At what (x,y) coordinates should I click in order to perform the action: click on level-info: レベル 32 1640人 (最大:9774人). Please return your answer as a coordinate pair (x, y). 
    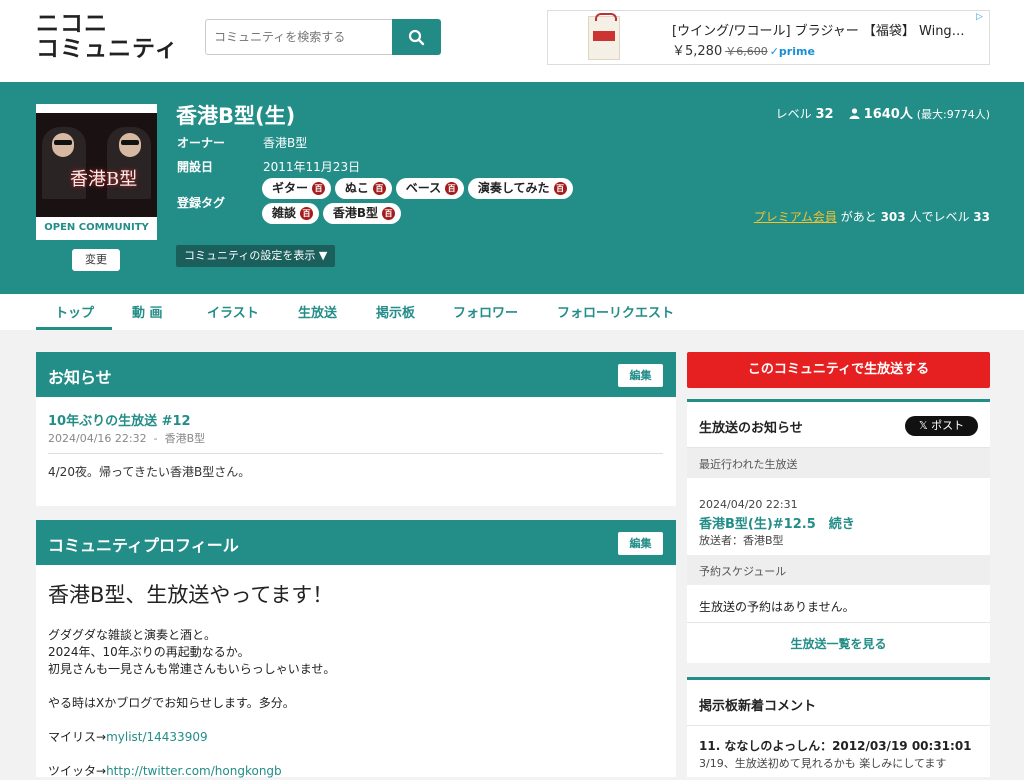
    Looking at the image, I should click on (883, 112).